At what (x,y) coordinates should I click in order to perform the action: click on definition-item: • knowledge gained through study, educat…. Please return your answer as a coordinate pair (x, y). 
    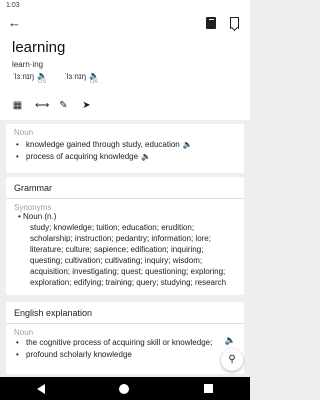
    Looking at the image, I should click on (104, 145).